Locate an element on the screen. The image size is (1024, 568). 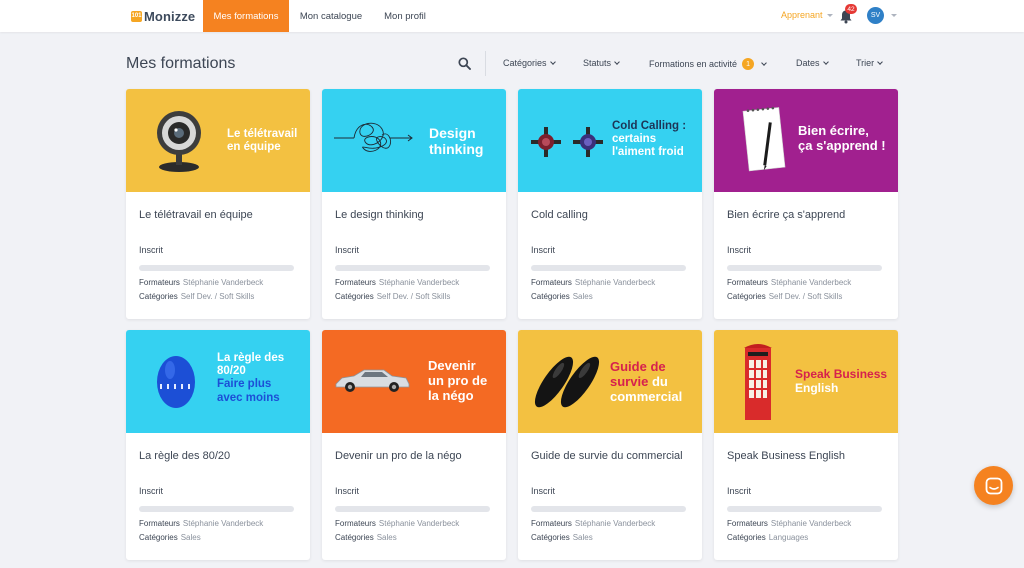
brand-logo: 101 Monizze is located at coordinates (163, 16).